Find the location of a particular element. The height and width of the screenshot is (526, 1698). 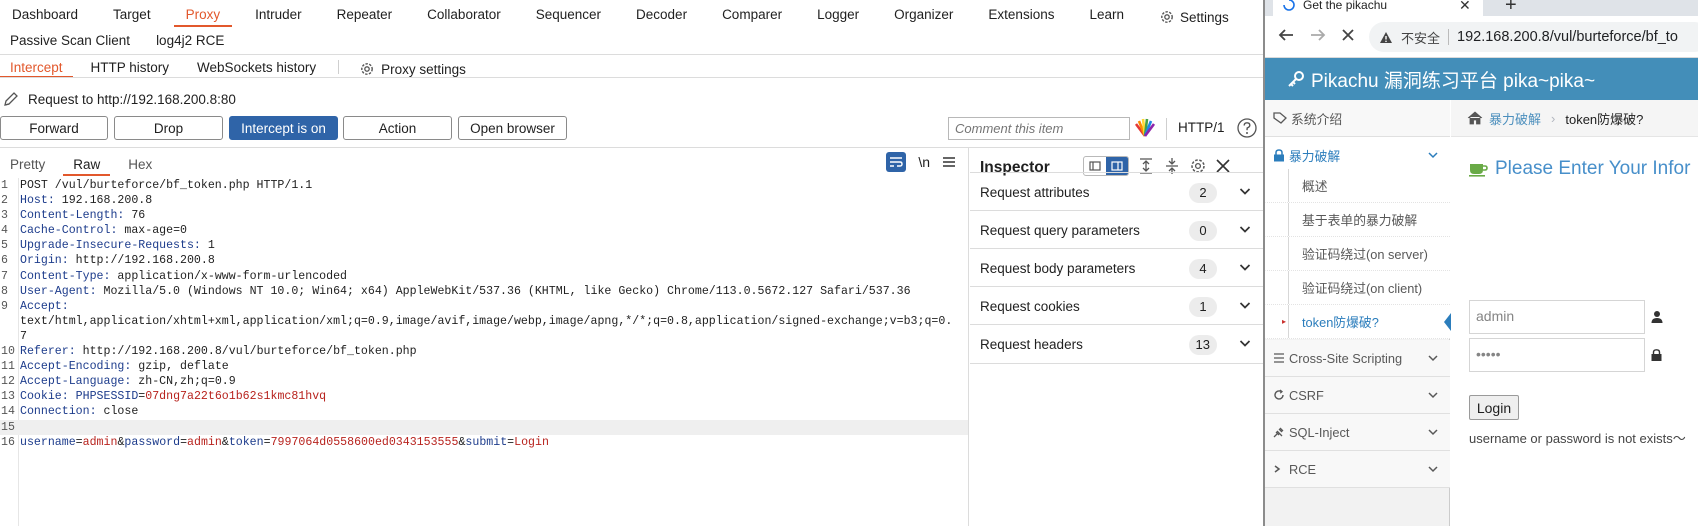

code-line: 15 is located at coordinates (484, 427).